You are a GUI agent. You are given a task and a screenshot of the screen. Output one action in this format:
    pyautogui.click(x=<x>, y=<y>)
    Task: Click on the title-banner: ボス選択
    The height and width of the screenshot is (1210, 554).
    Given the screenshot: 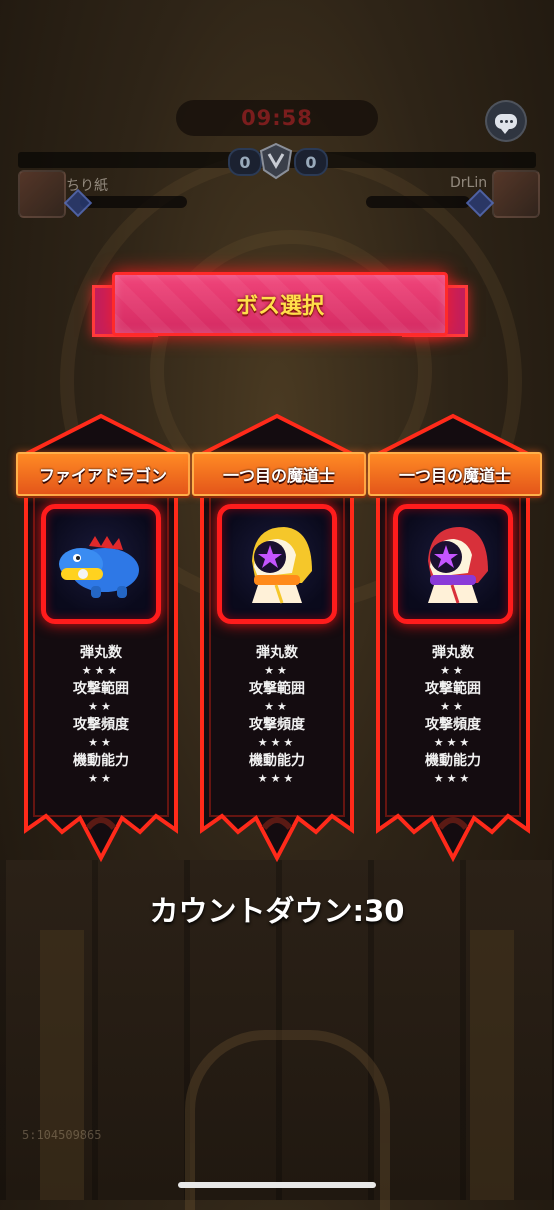 What is the action you would take?
    pyautogui.click(x=280, y=304)
    